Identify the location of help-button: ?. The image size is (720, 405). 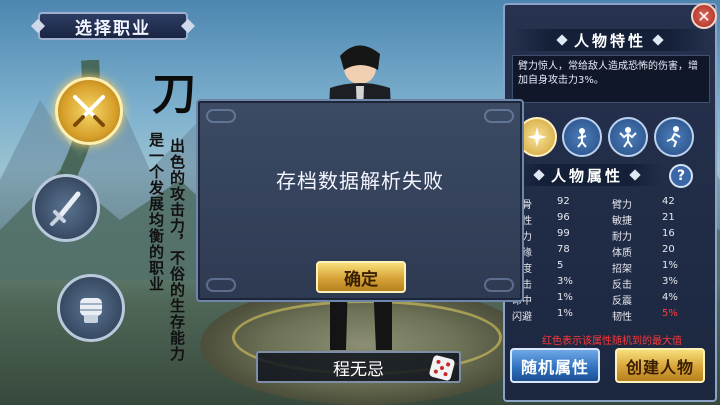
(681, 176).